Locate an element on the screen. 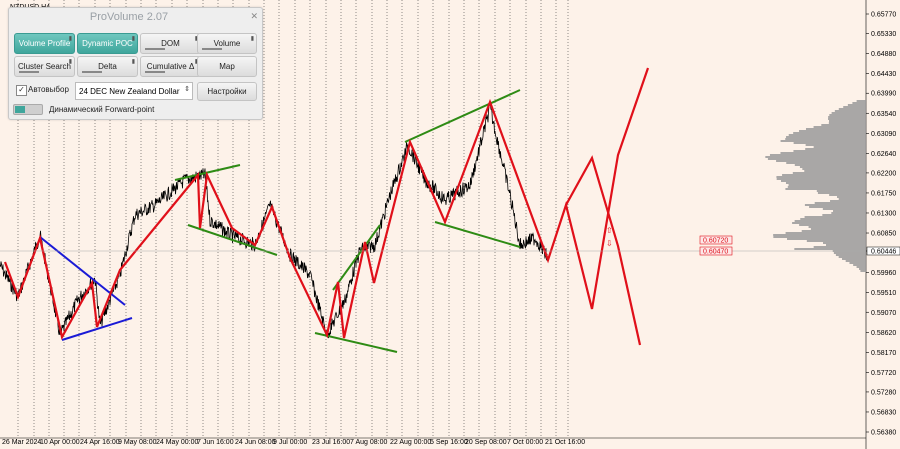 This screenshot has width=900, height=449. price-tick-label: 0.59960 is located at coordinates (883, 273).